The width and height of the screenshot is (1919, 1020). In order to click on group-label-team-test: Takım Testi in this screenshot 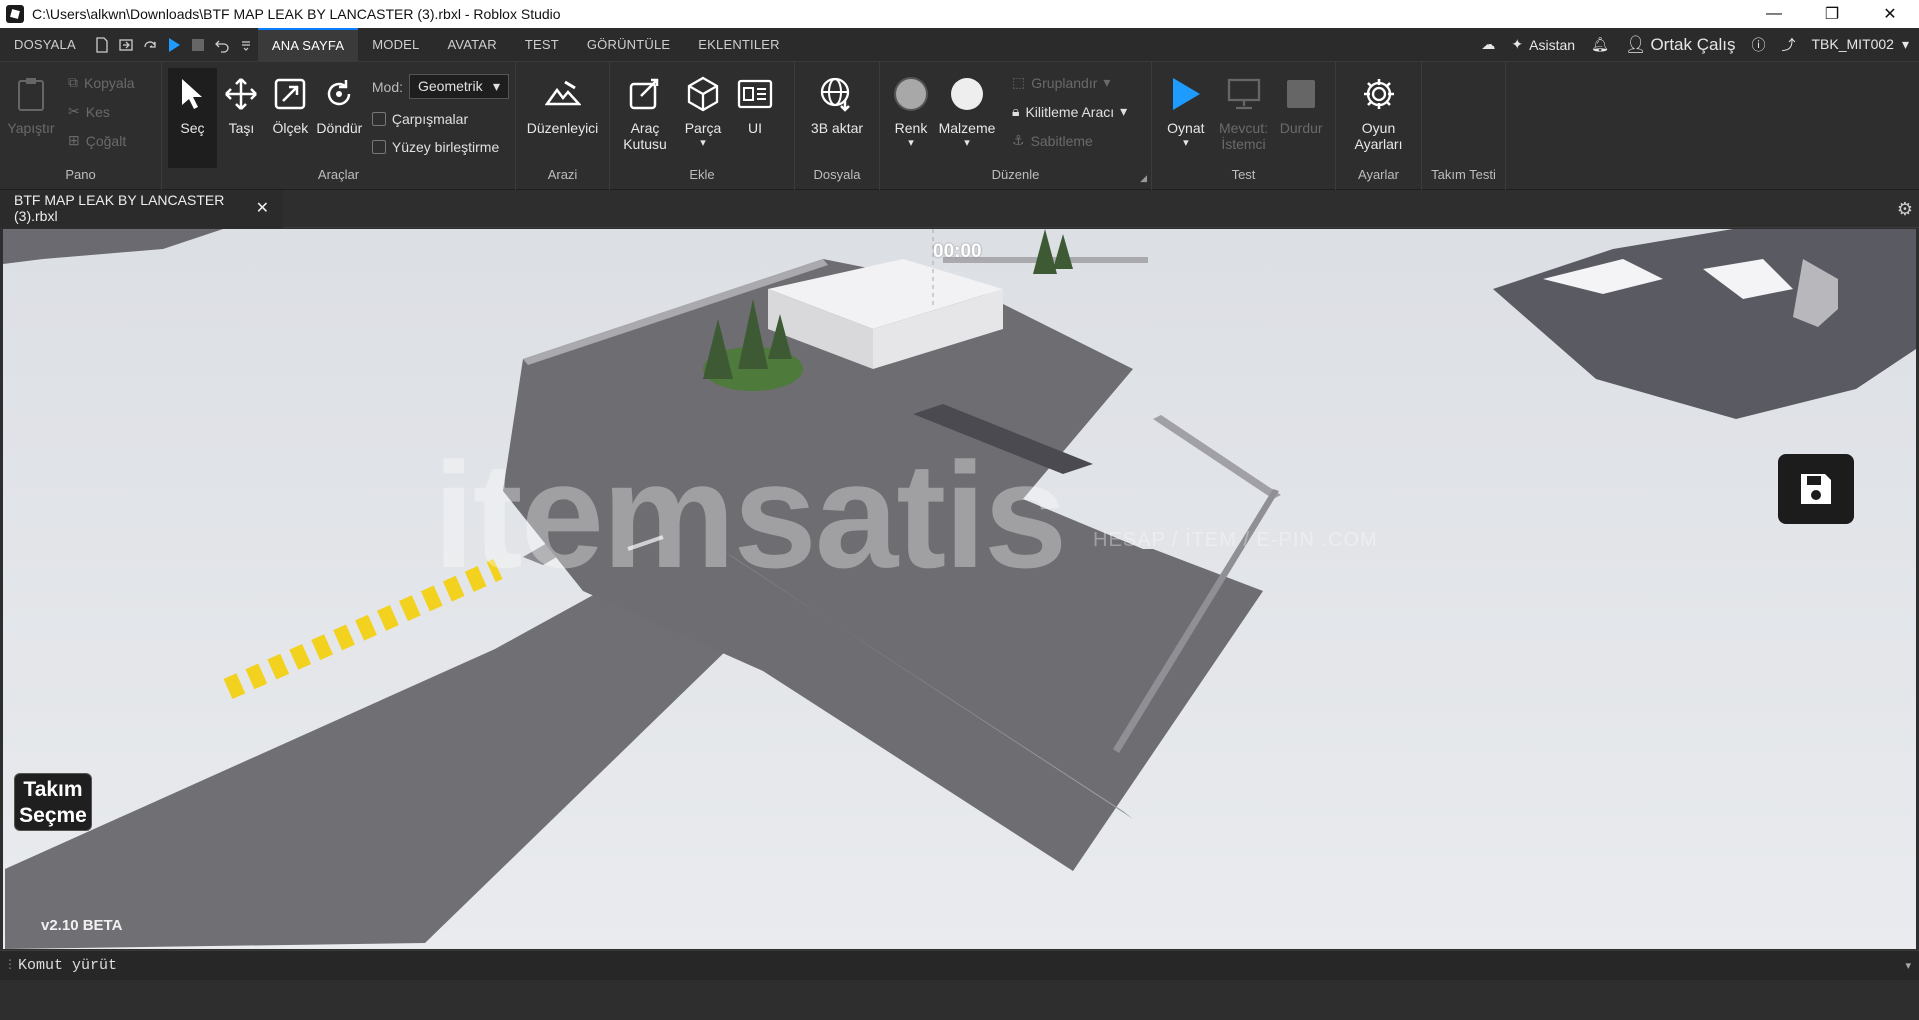, I will do `click(1463, 174)`.